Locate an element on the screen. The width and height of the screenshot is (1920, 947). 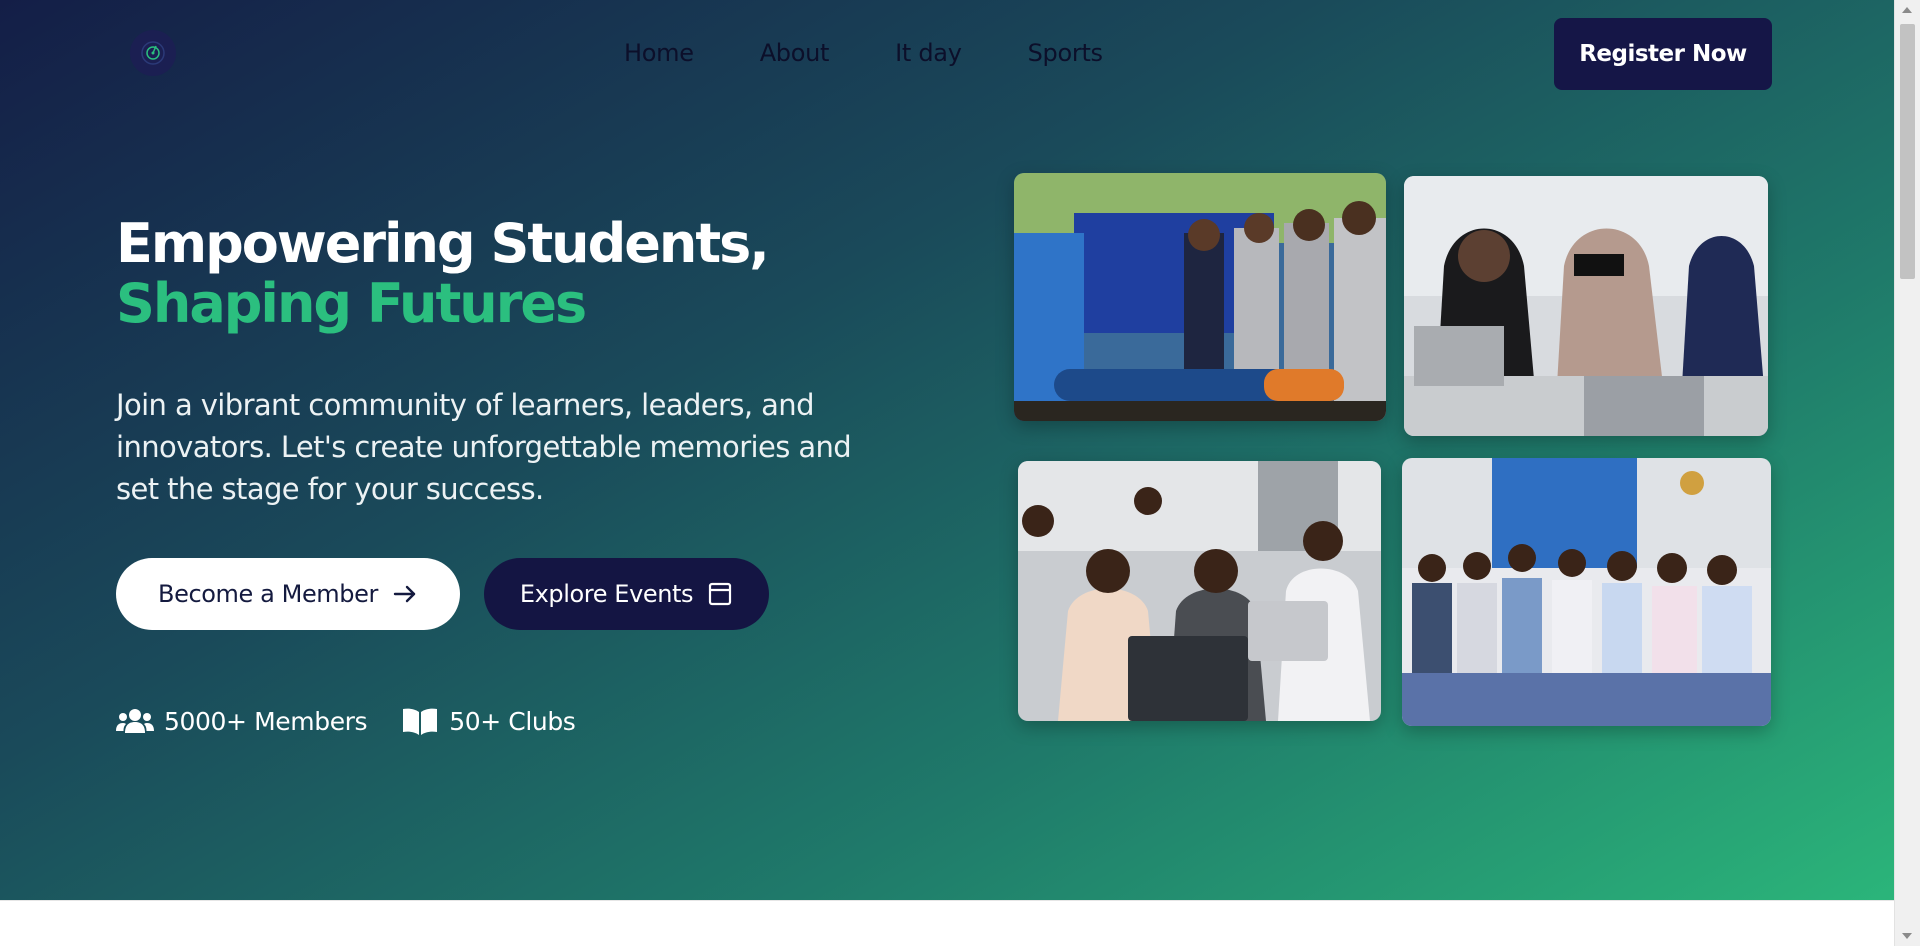
become-member-button: Become a Member is located at coordinates (288, 594).